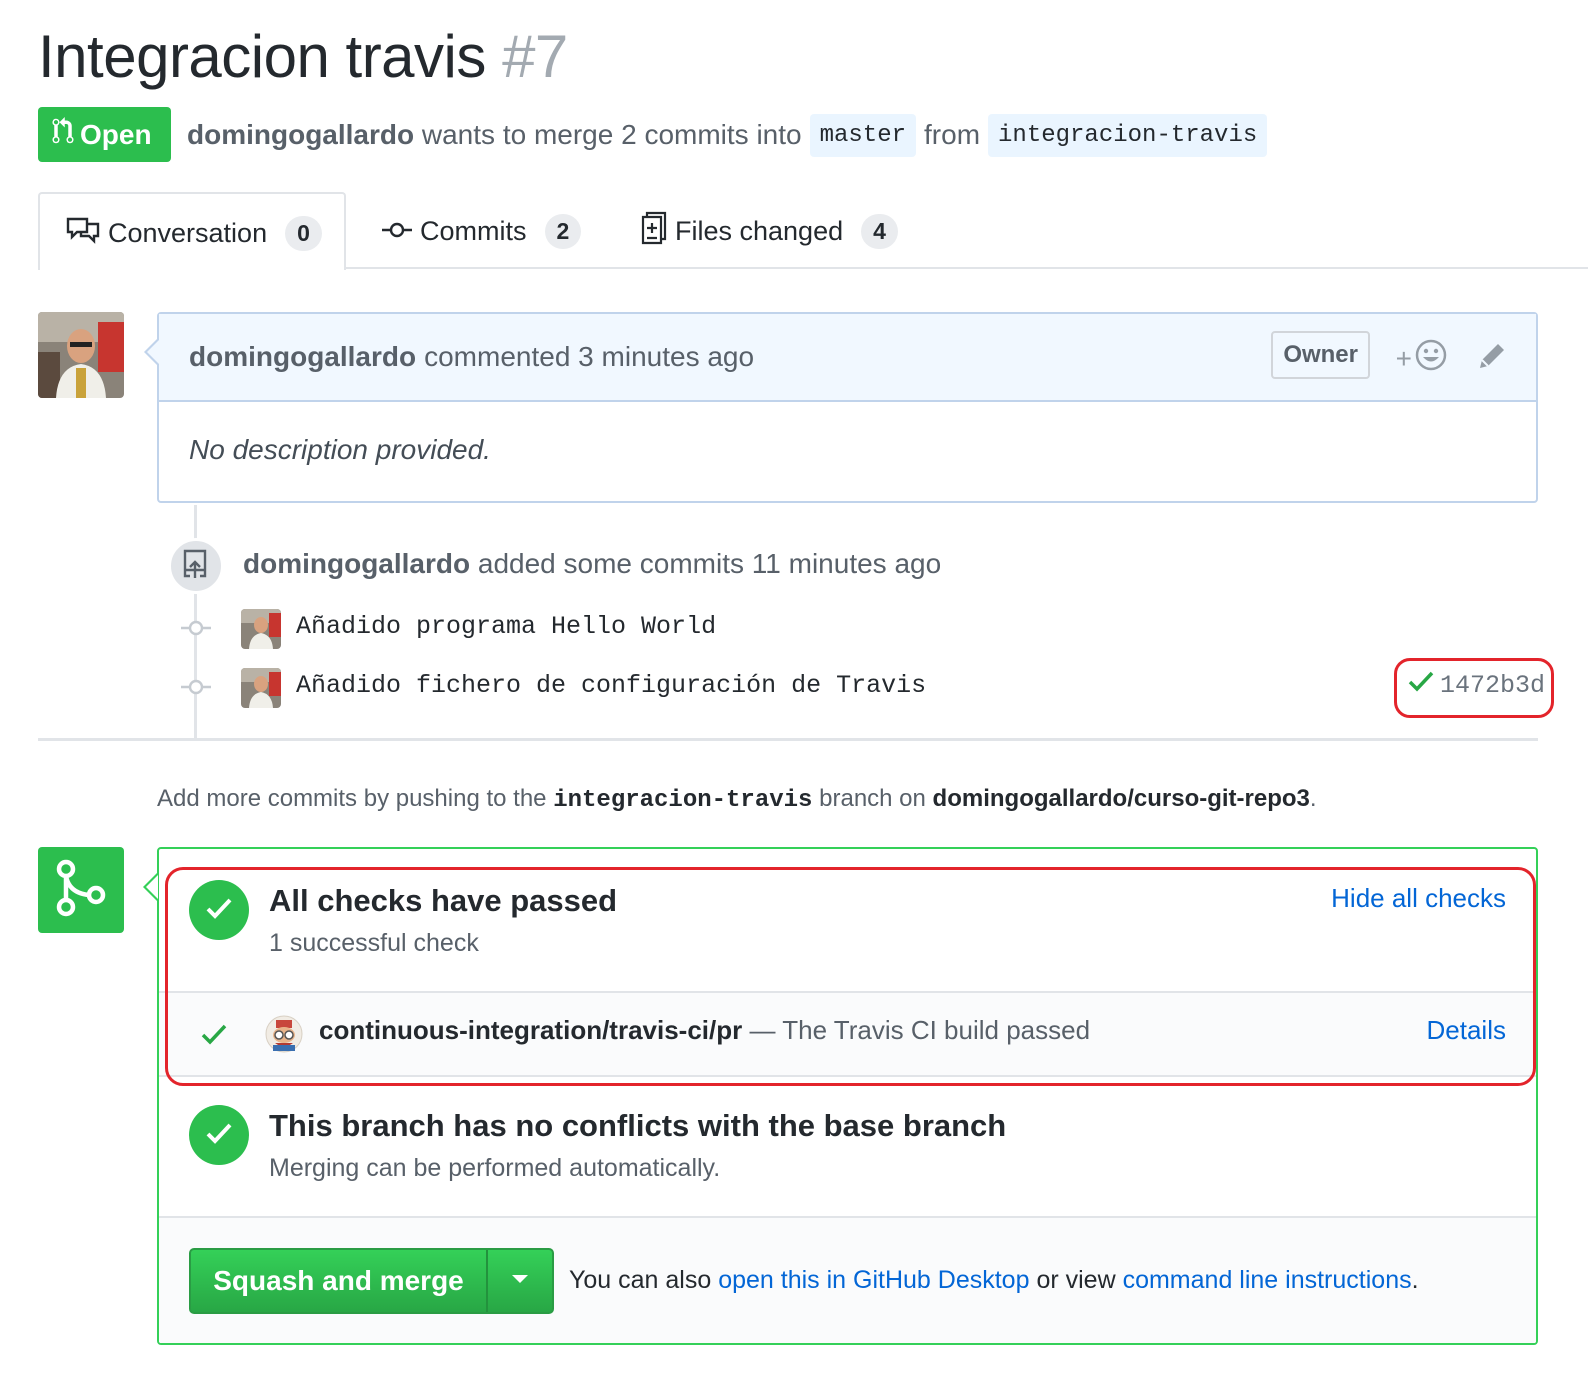 Image resolution: width=1588 pixels, height=1386 pixels. What do you see at coordinates (709, 563) in the screenshot?
I see `push-event-description: added some commits 11 minutes ago` at bounding box center [709, 563].